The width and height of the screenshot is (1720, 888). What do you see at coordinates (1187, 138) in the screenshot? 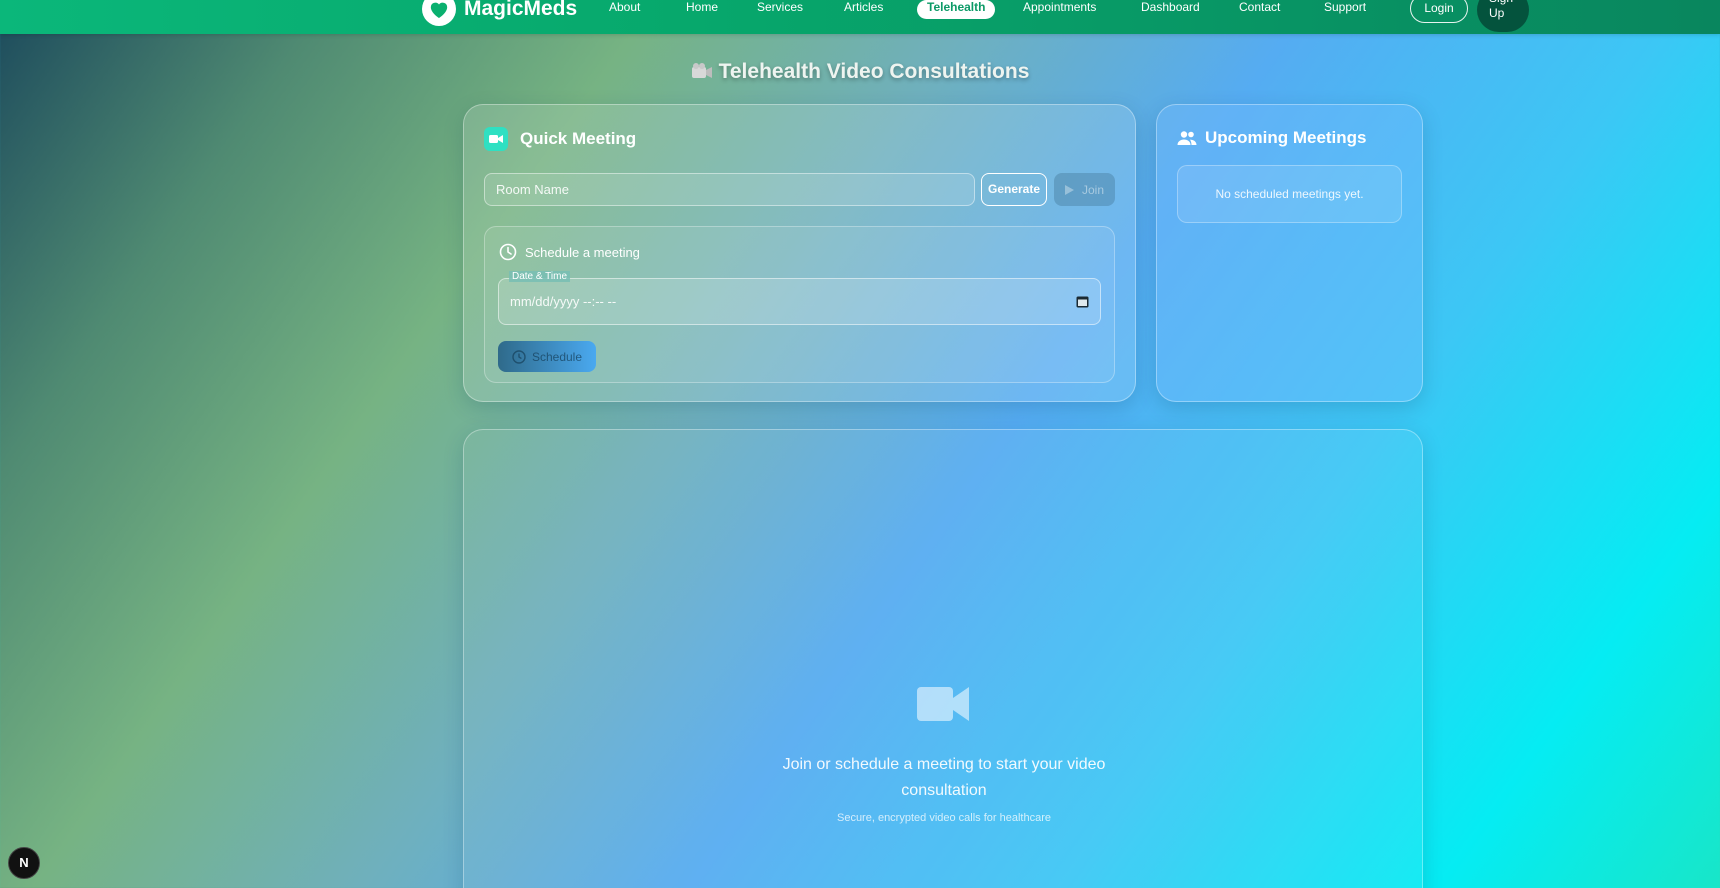
I see `people-icon` at bounding box center [1187, 138].